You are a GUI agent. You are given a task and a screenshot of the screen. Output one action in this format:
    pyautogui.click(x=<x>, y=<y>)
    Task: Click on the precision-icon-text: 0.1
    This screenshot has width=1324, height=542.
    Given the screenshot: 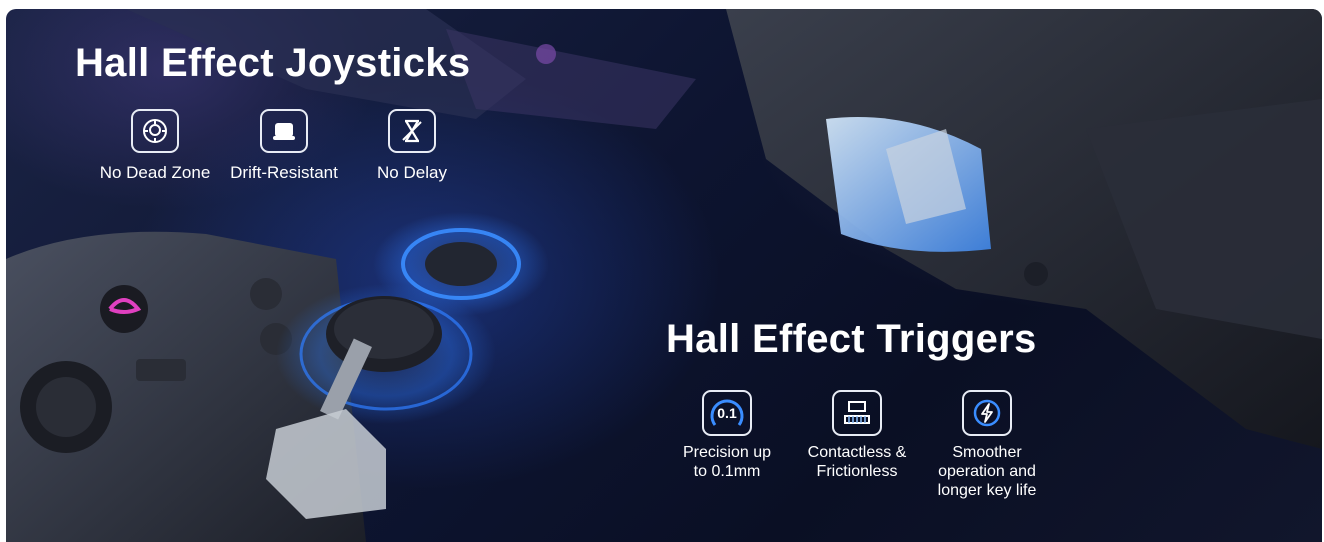 What is the action you would take?
    pyautogui.click(x=727, y=413)
    